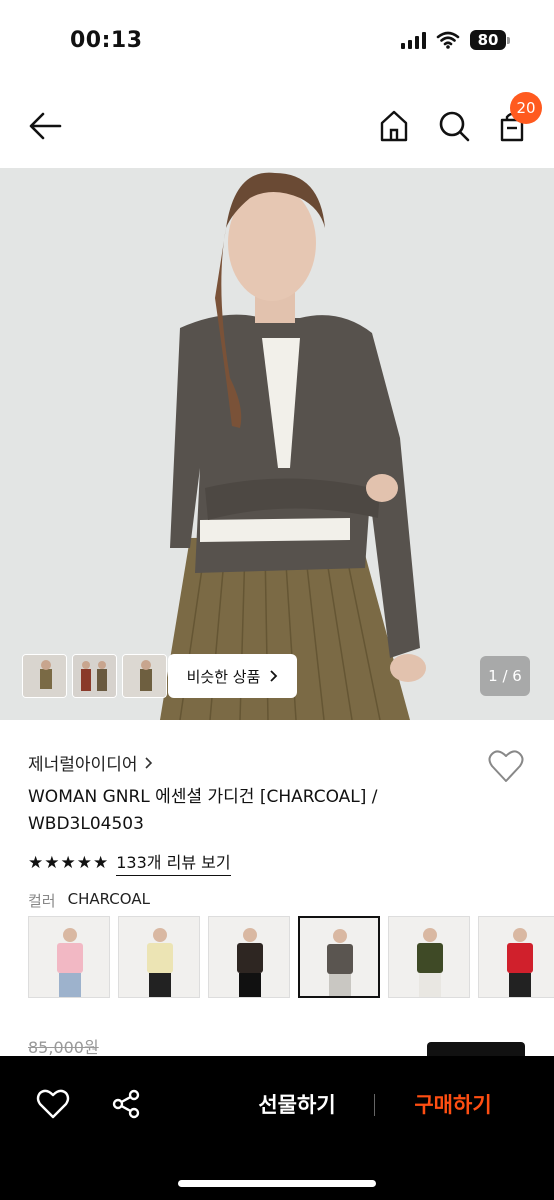 Image resolution: width=554 pixels, height=1200 pixels. I want to click on brand-name: 제너럴아이디어, so click(83, 765).